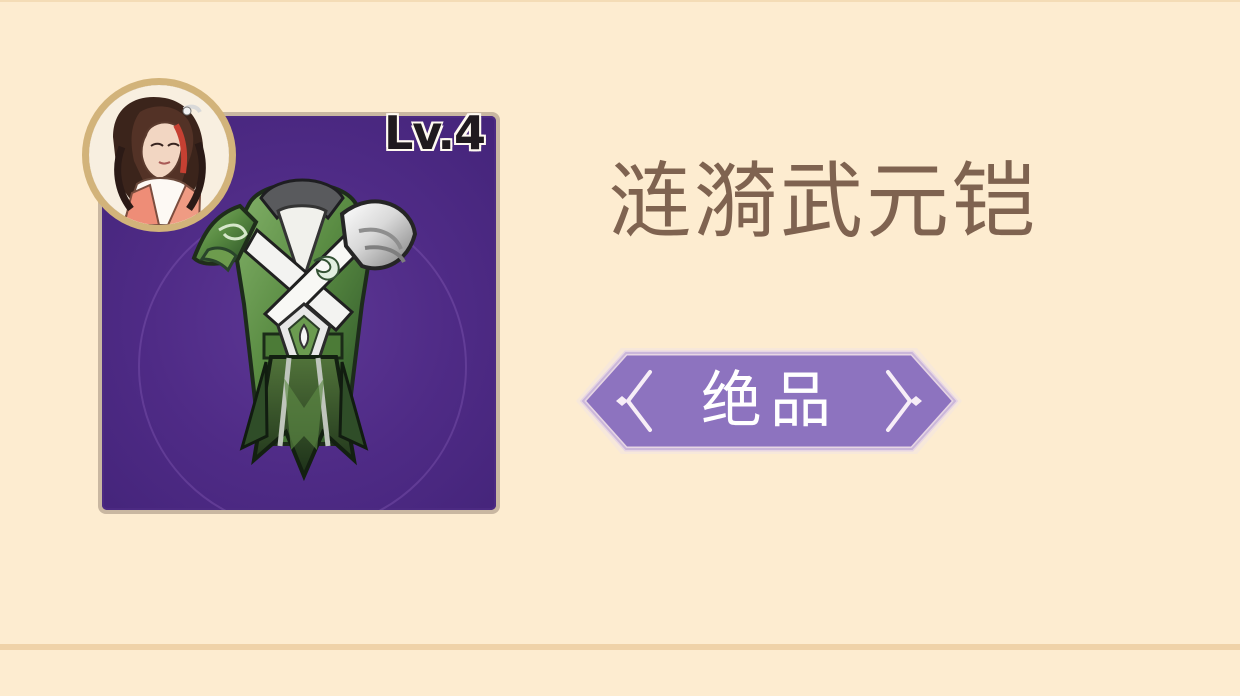 The image size is (1240, 696). I want to click on top-edge, so click(620, 1).